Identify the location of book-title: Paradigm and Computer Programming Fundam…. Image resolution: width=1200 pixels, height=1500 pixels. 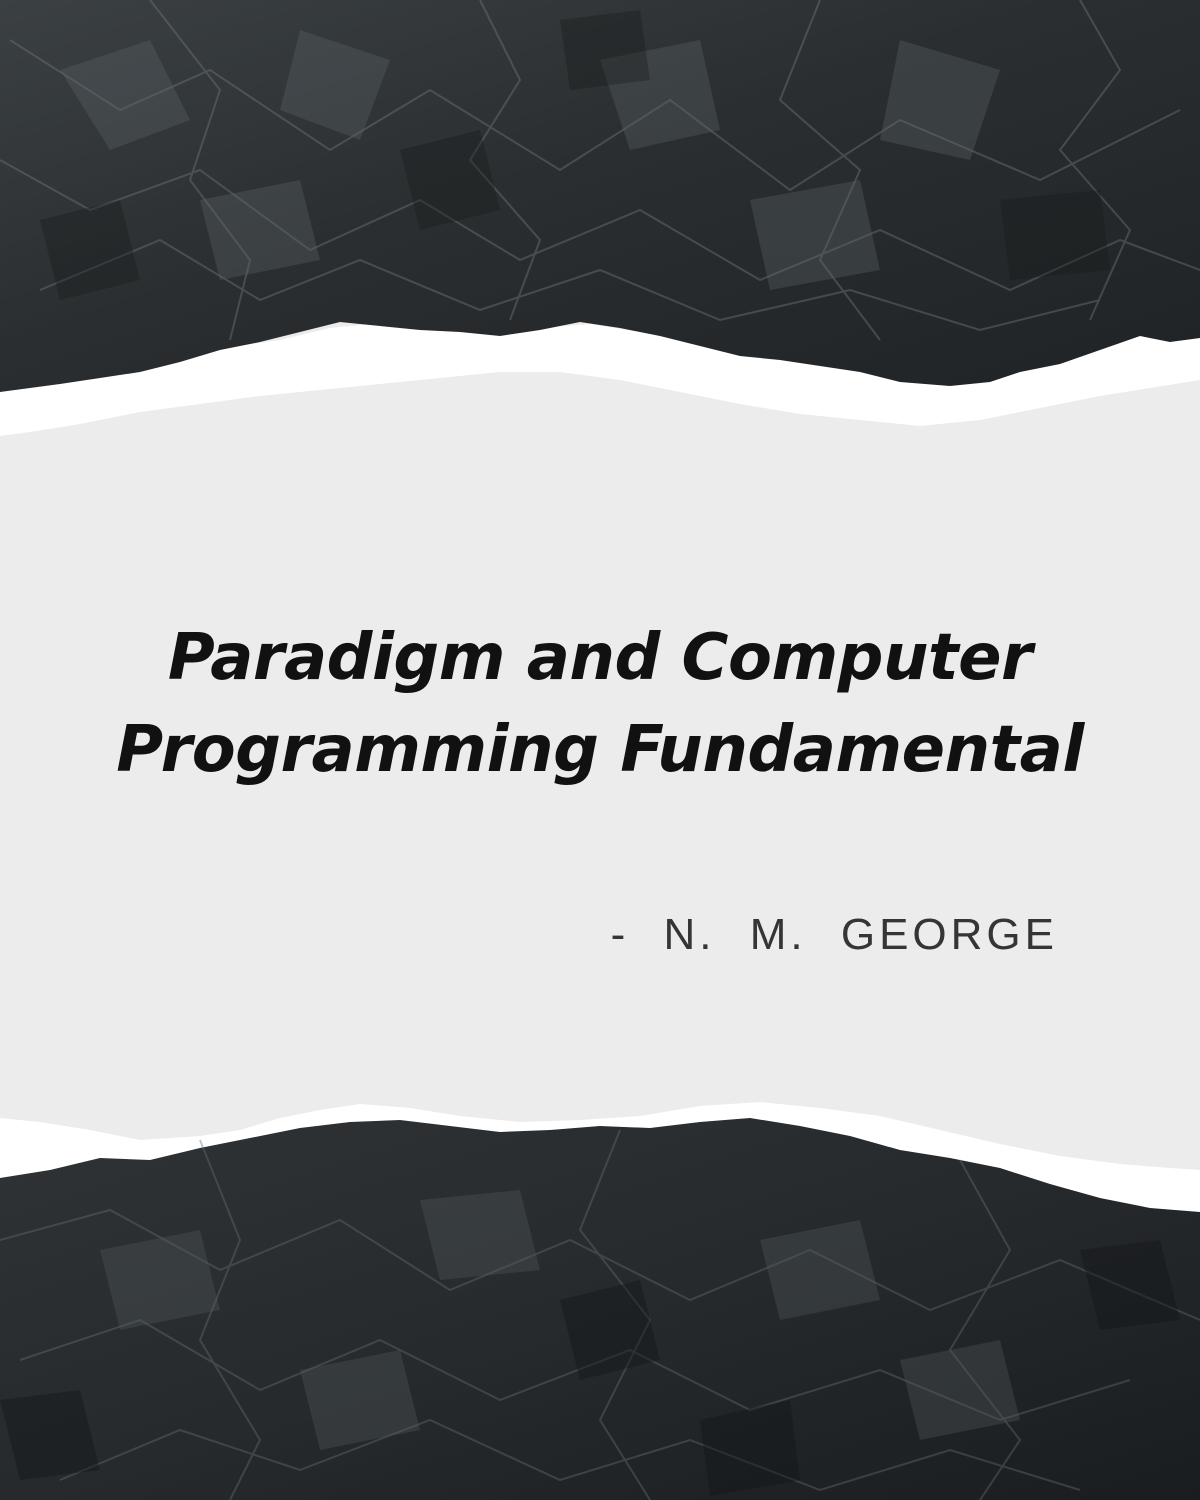
(600, 704).